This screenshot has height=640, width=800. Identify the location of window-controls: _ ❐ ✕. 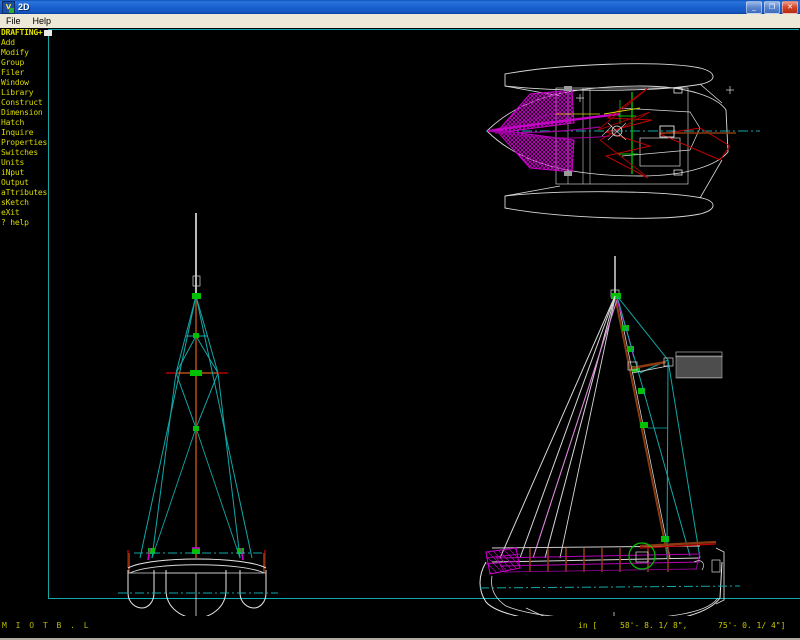
(772, 7).